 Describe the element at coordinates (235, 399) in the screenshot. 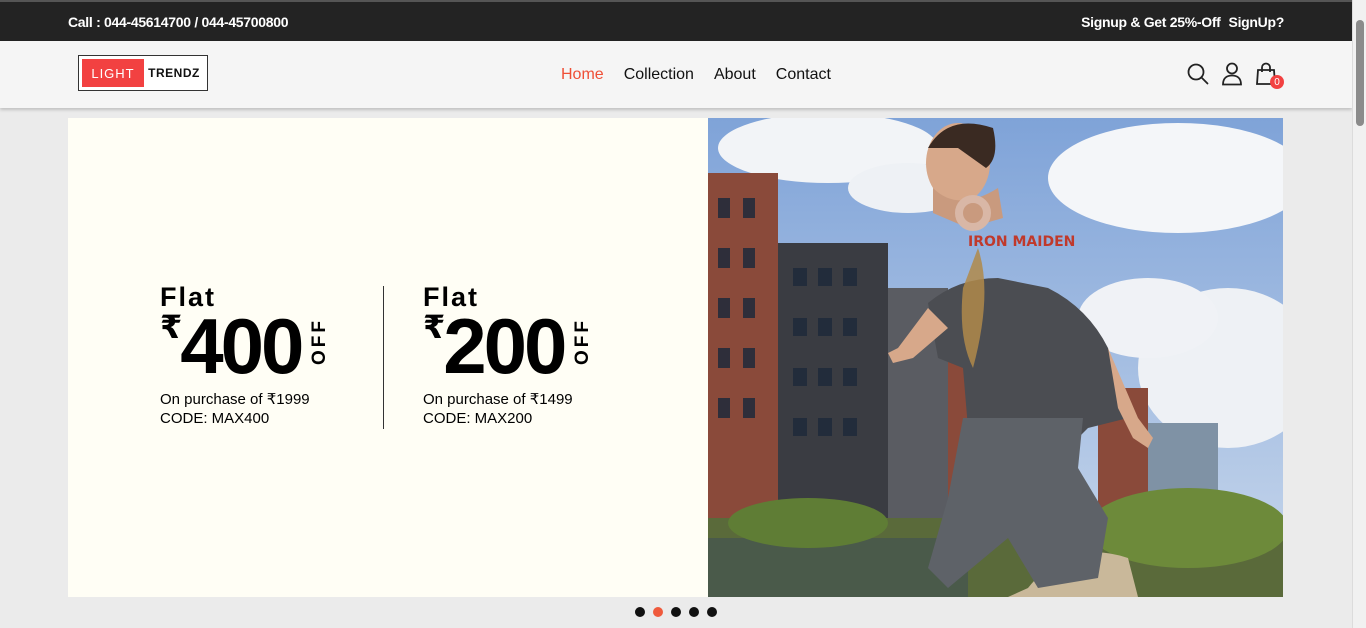

I see `offer-purchase-text: On purchase of ₹1999` at that location.